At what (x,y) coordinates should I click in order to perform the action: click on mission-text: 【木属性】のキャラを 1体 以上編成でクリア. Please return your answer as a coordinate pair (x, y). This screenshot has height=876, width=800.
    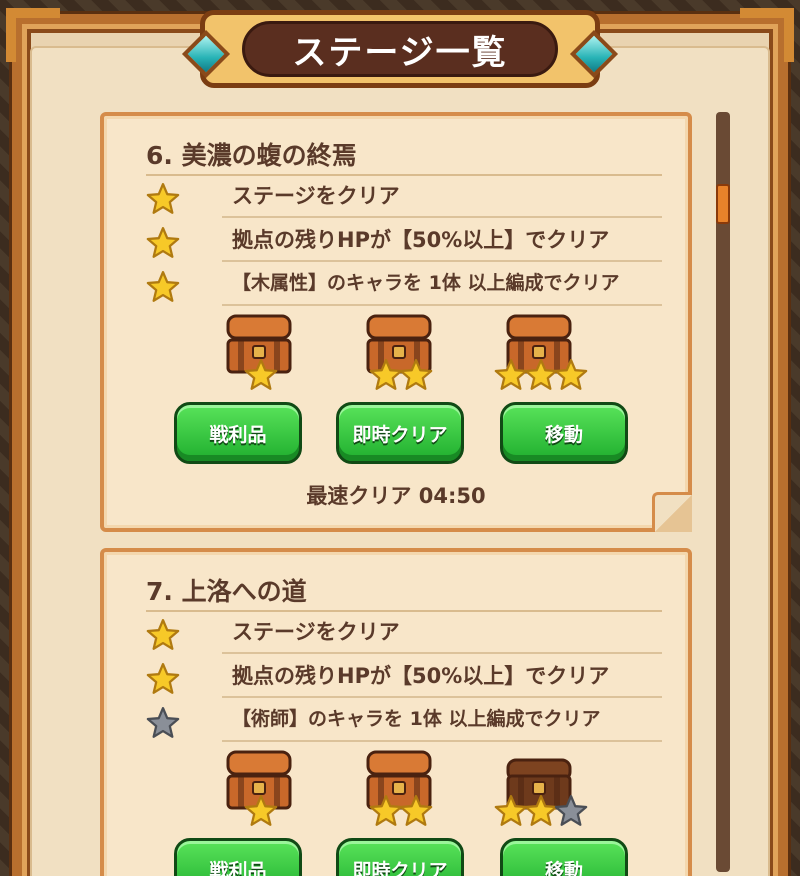
    Looking at the image, I should click on (426, 283).